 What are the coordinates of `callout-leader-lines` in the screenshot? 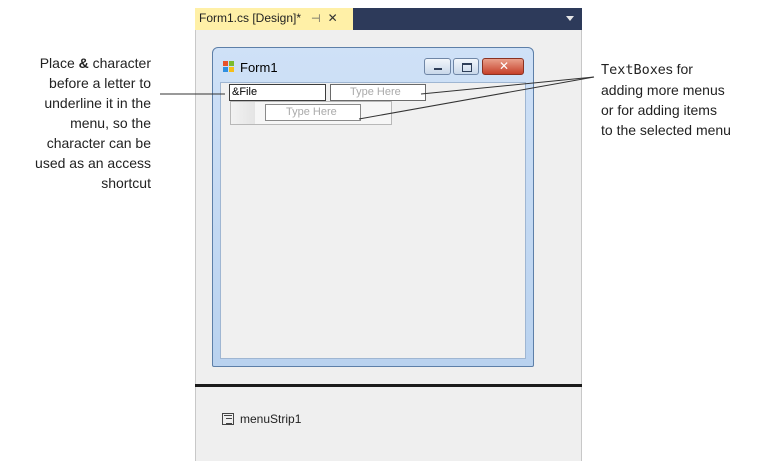 It's located at (377, 98).